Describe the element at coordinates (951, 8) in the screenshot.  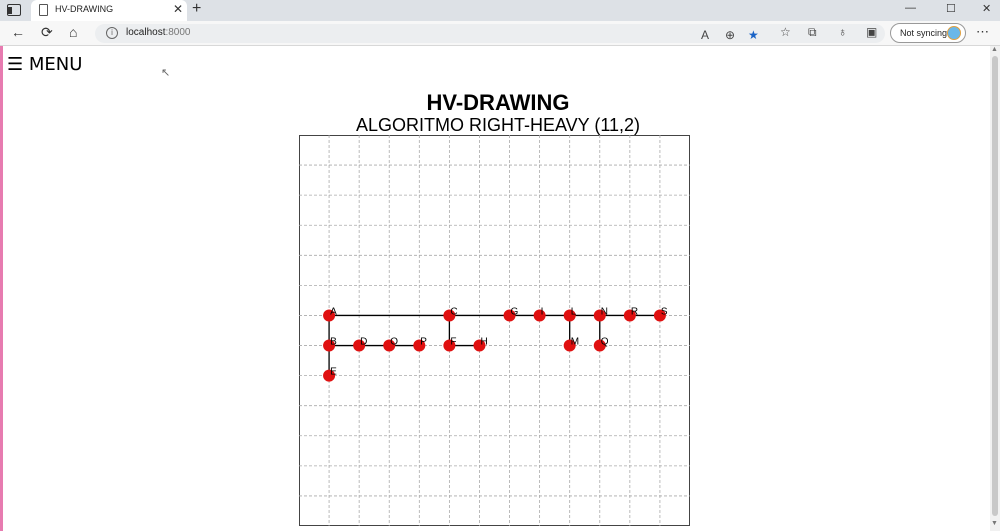
I see `maximize-button: ☐` at that location.